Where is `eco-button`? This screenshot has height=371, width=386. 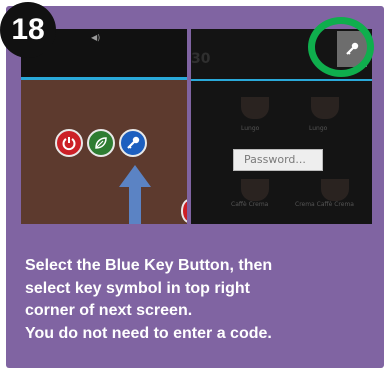
eco-button is located at coordinates (101, 143).